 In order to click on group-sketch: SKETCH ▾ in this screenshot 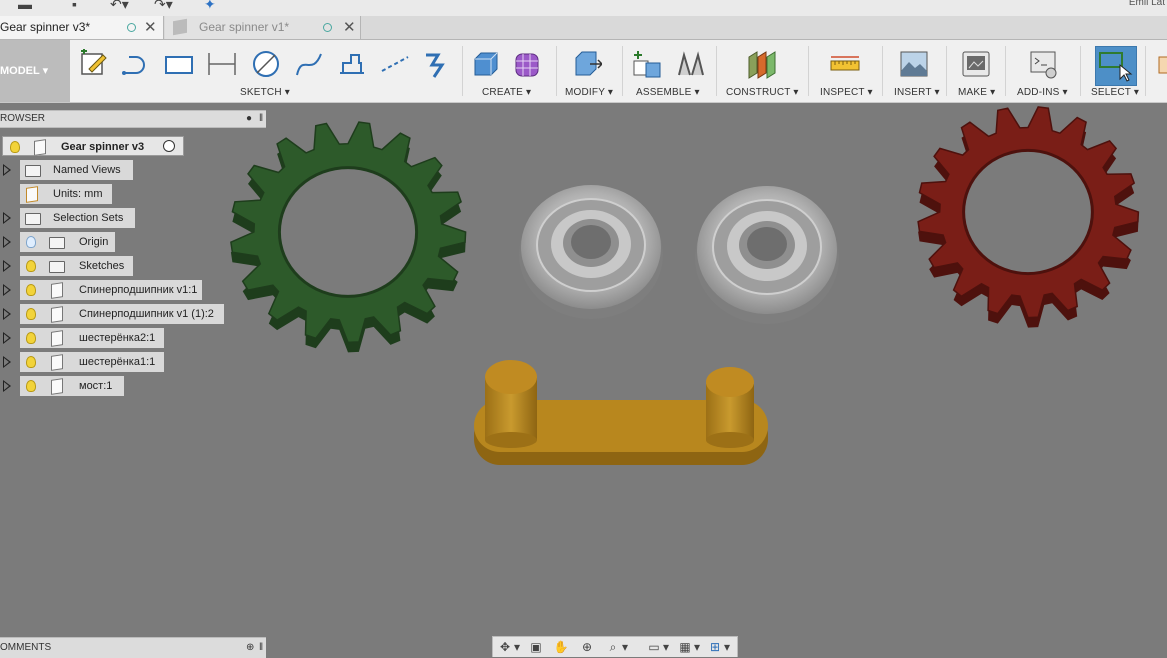, I will do `click(265, 92)`.